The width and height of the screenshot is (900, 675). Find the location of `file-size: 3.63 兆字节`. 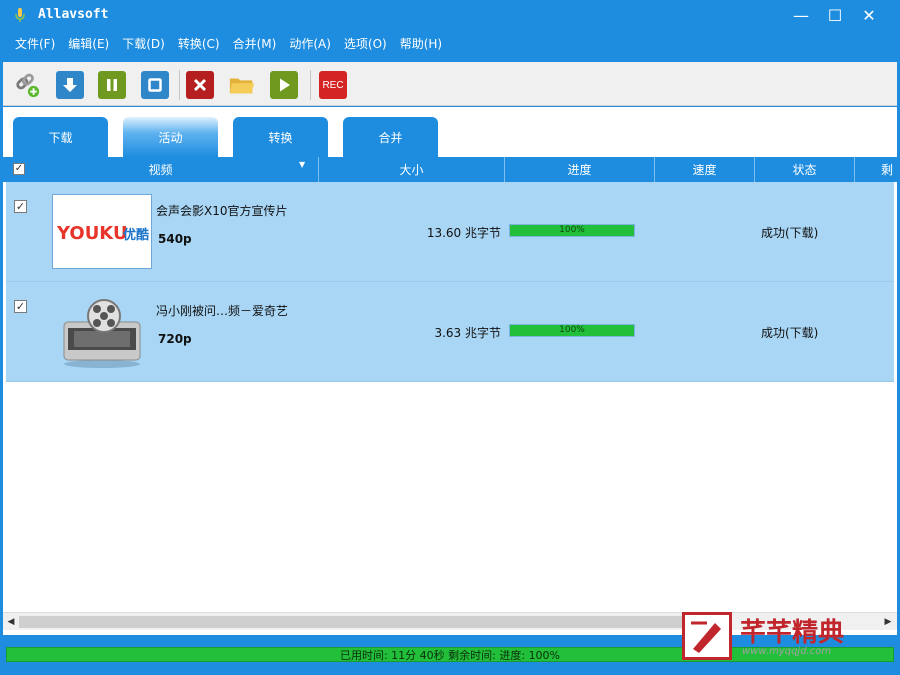

file-size: 3.63 兆字节 is located at coordinates (467, 333).